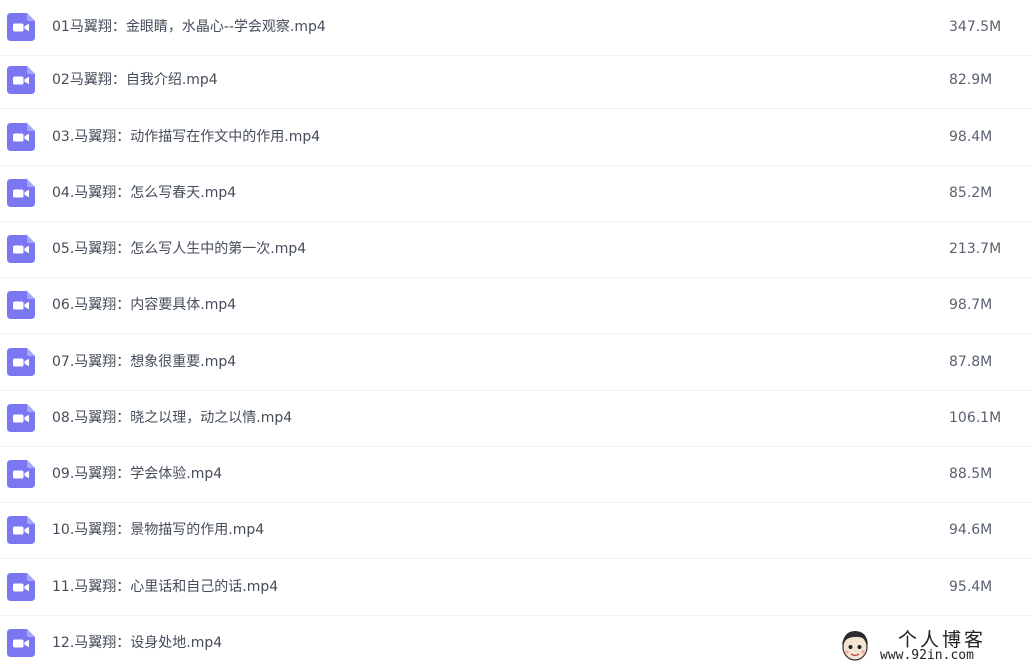  I want to click on file-size: 98.4M, so click(971, 137).